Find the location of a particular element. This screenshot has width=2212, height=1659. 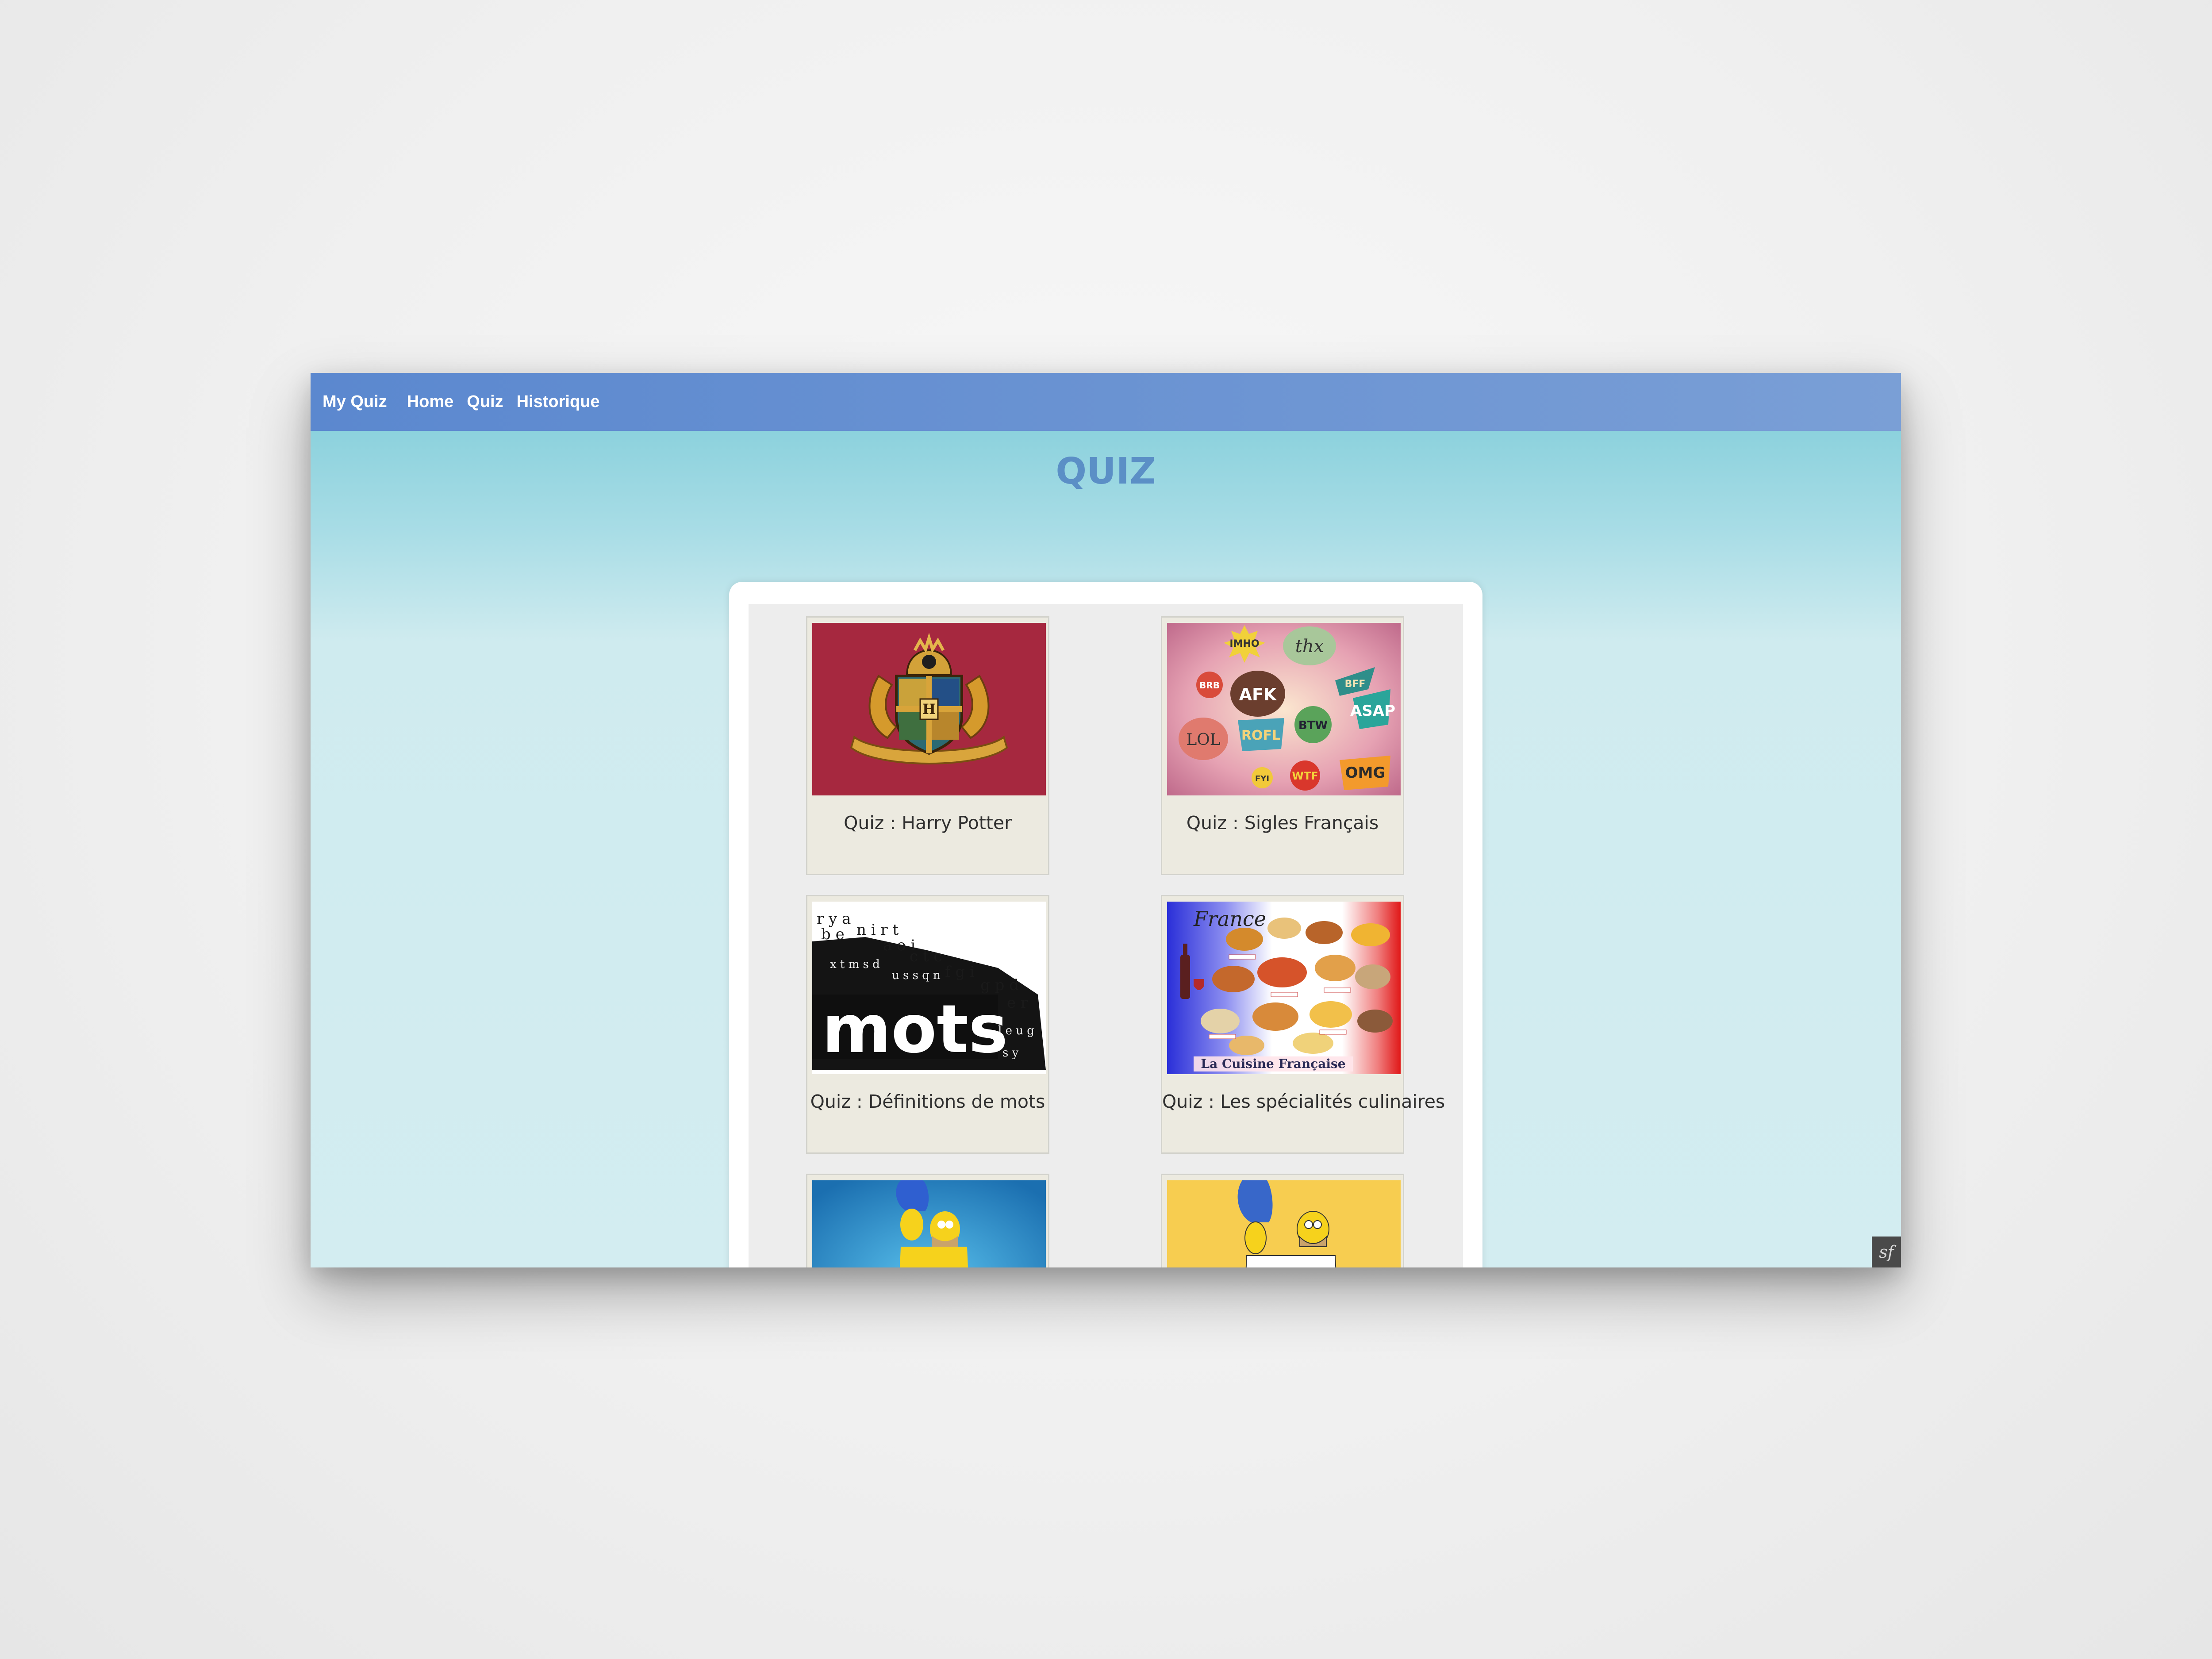

svg-text: c t c is located at coordinates (926, 957).